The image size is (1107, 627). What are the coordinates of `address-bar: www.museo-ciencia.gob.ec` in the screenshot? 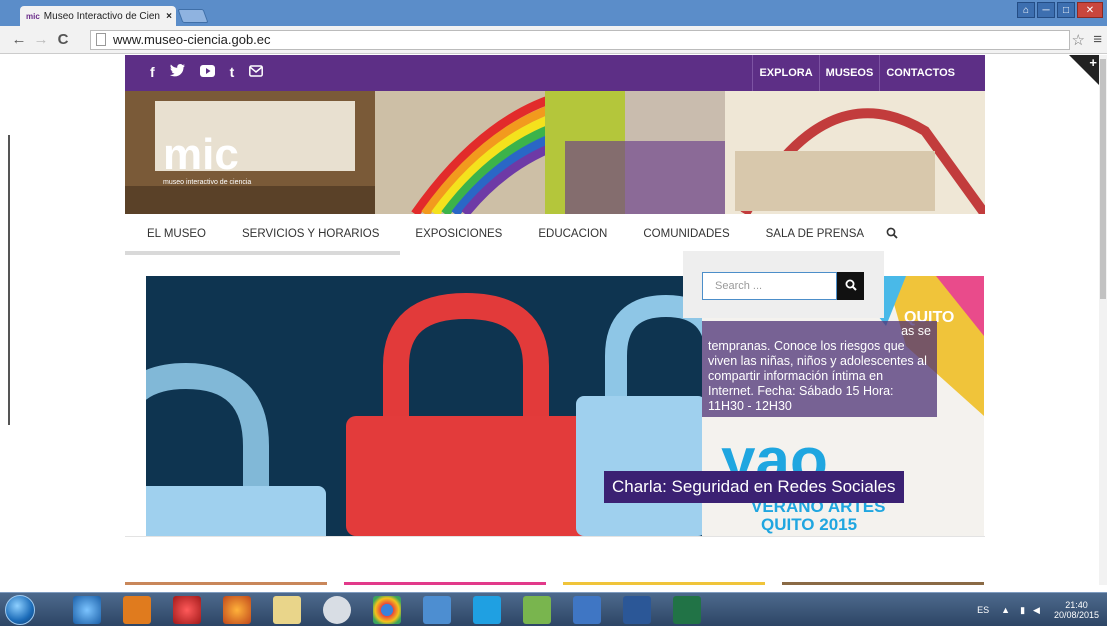 It's located at (580, 40).